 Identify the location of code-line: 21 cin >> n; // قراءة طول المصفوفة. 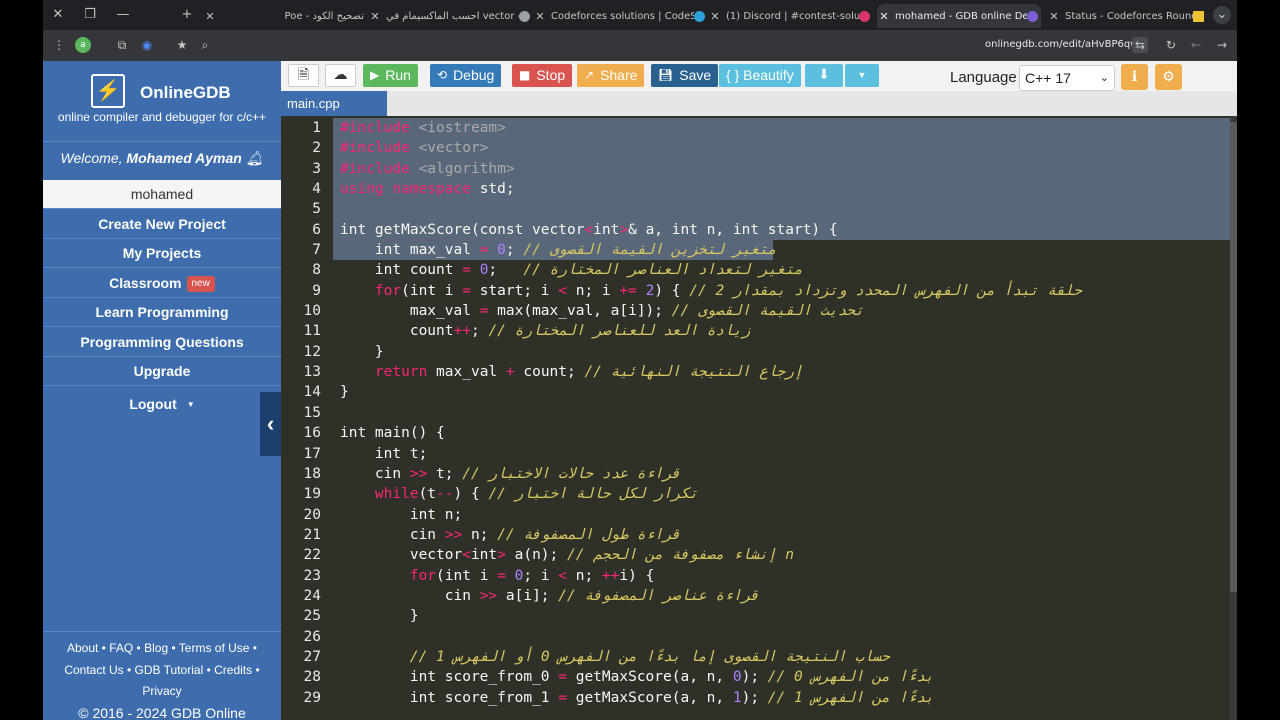
(759, 535).